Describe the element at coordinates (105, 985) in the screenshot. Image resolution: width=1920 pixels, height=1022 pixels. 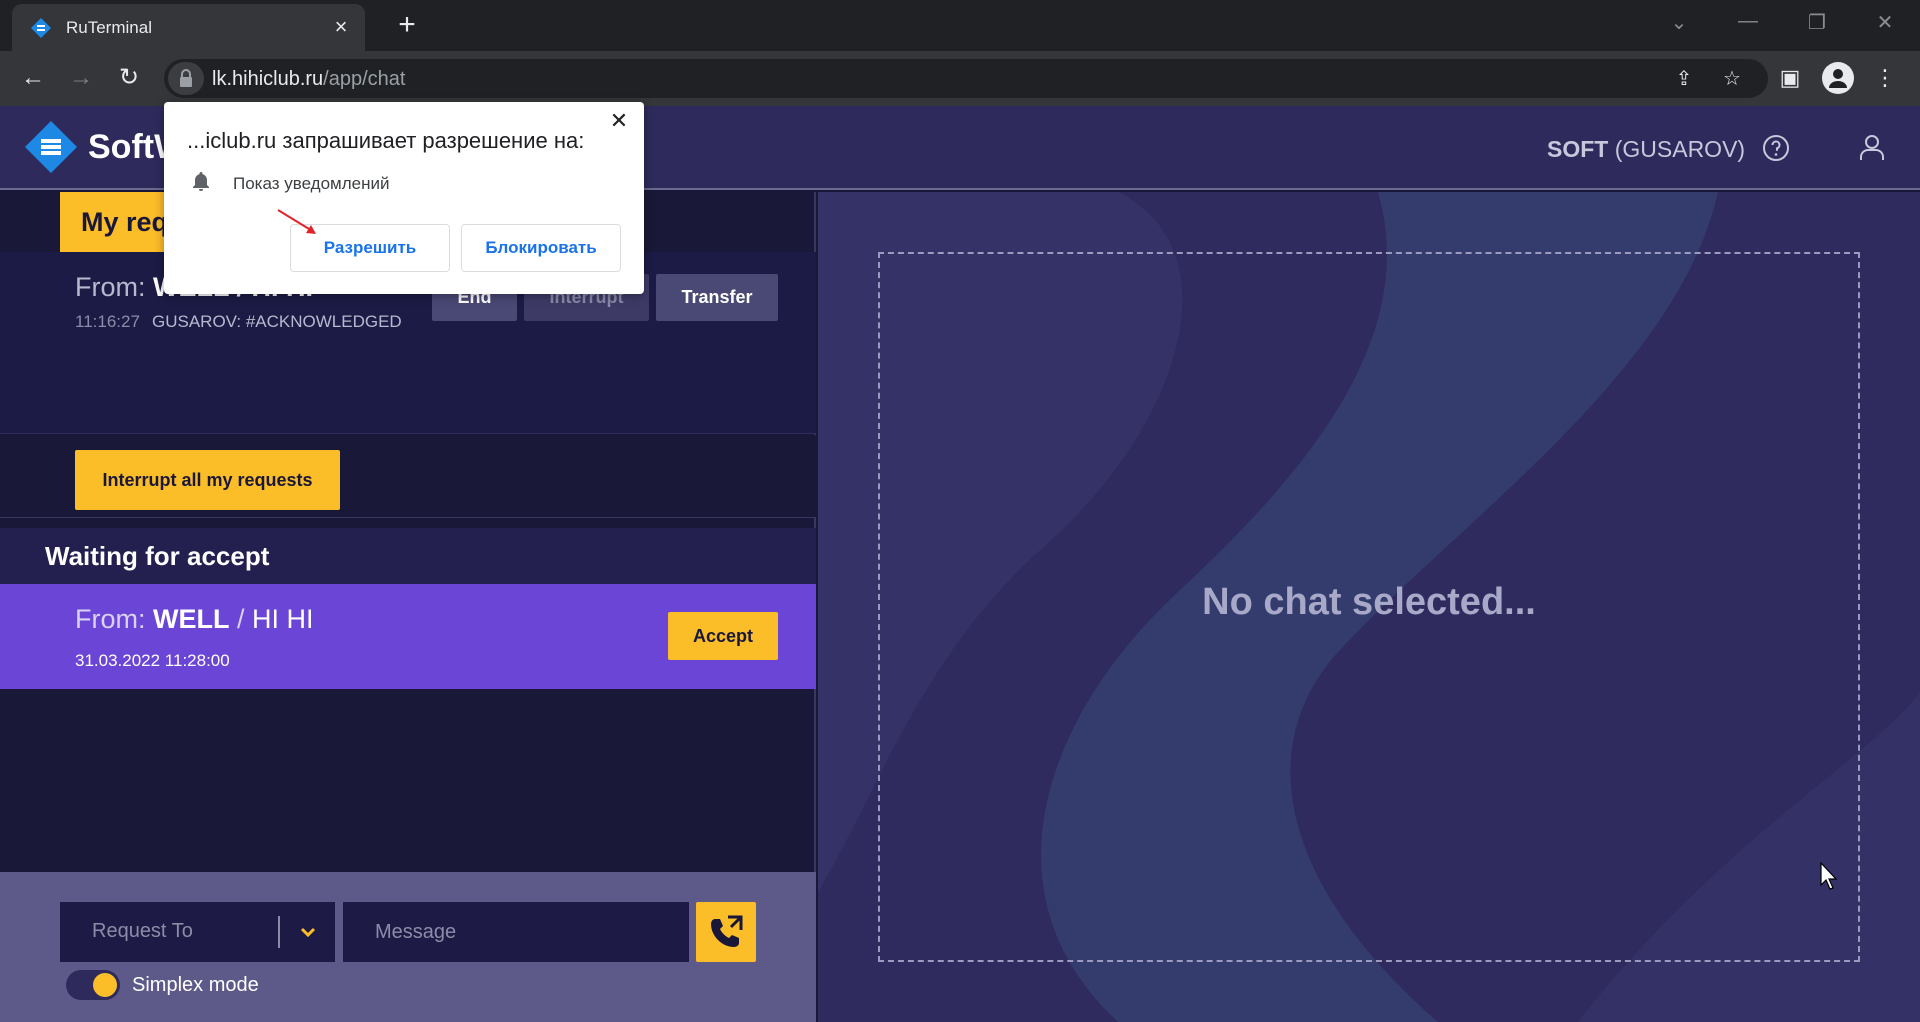
I see `toggle-knob` at that location.